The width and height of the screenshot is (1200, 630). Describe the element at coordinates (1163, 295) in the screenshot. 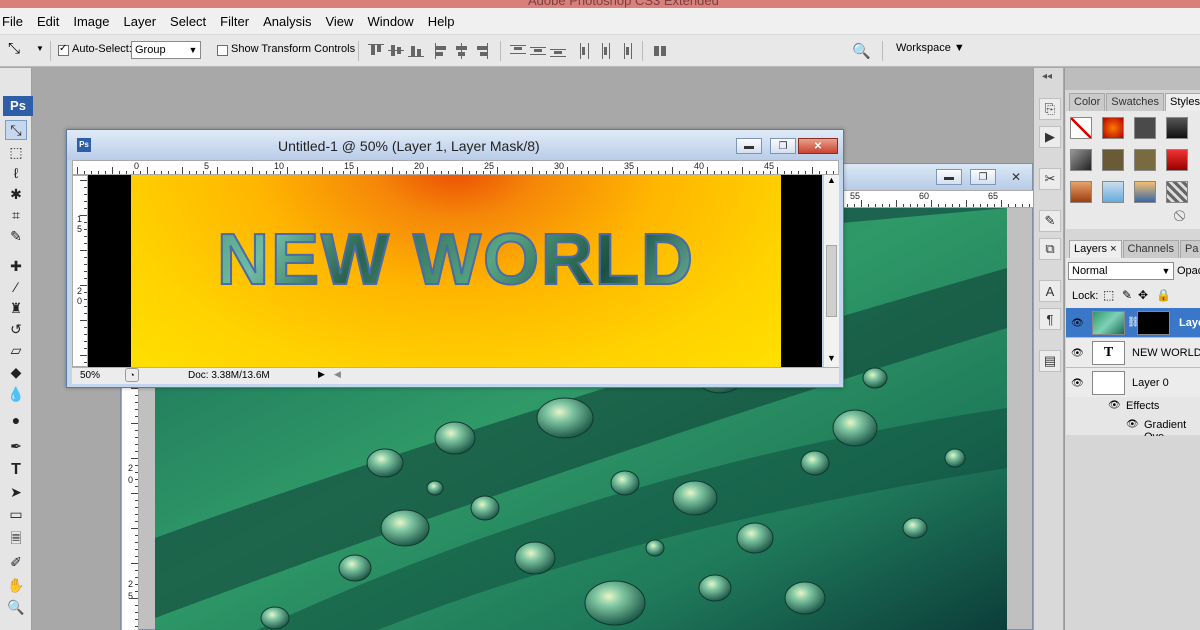

I see `lock-all-icon: 🔒` at that location.